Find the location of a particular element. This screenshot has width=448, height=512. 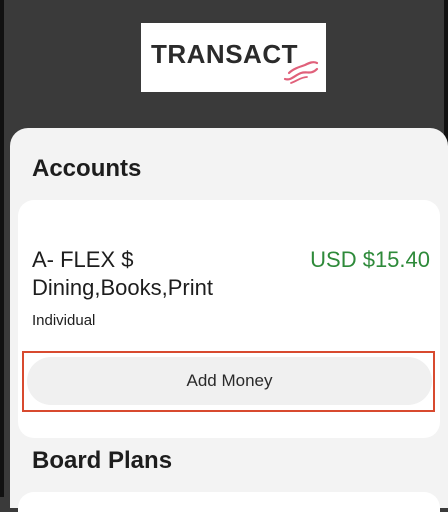

account-type: Individual is located at coordinates (64, 320).